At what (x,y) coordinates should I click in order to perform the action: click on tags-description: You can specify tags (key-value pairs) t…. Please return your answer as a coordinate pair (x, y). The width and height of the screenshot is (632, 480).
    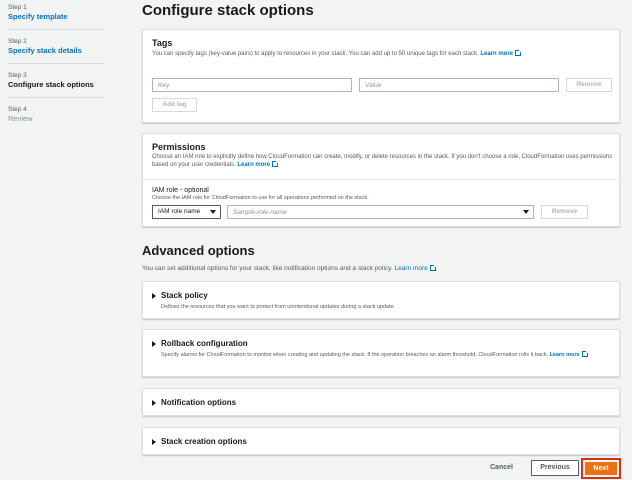
    Looking at the image, I should click on (382, 53).